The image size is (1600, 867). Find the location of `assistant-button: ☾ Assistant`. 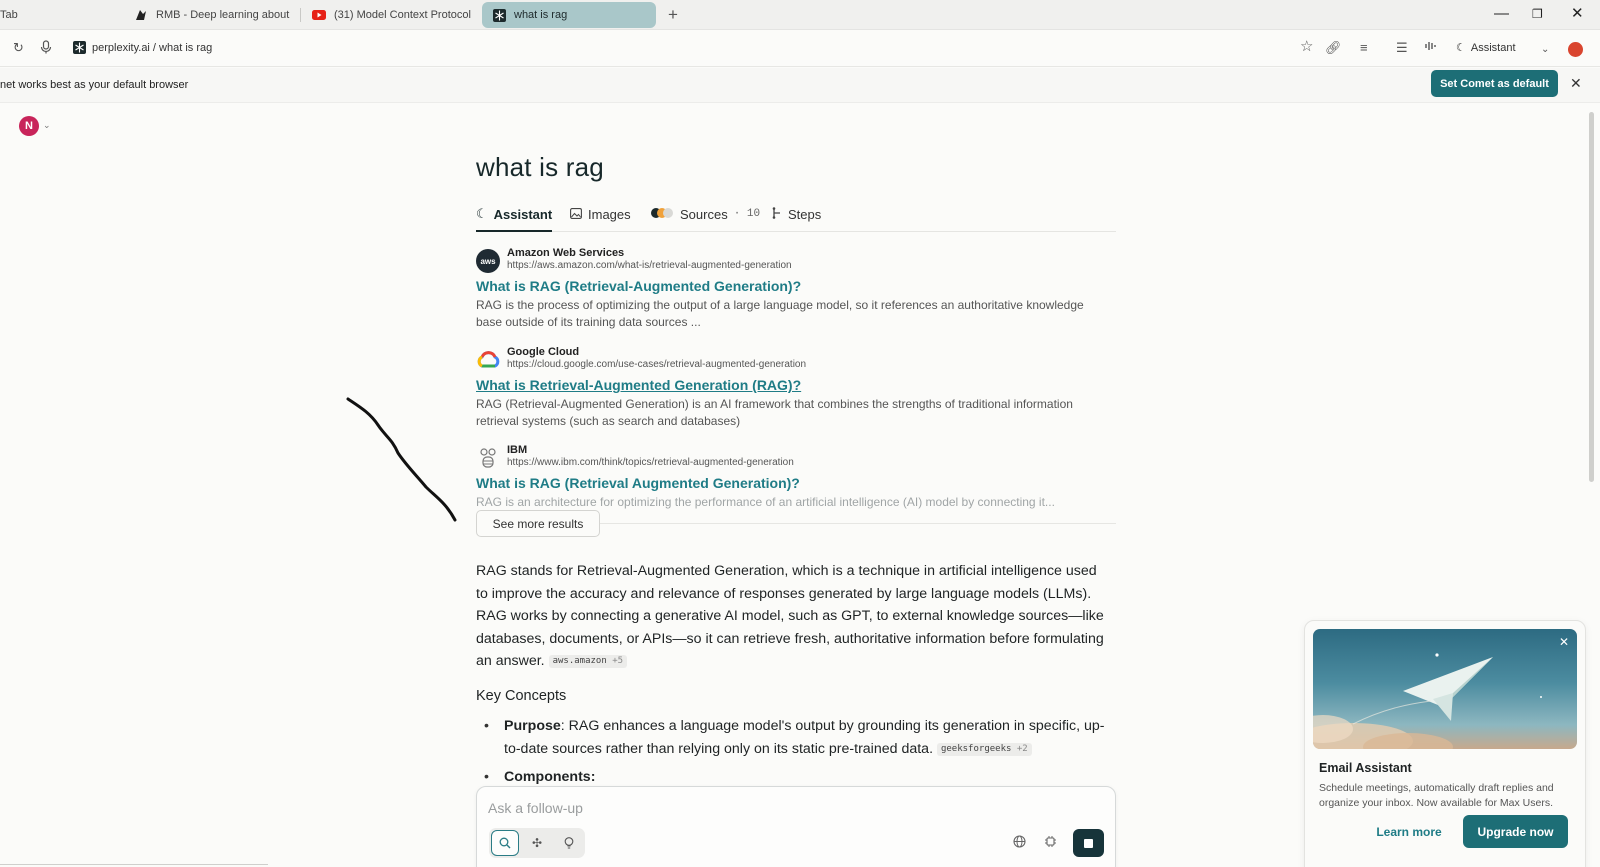

assistant-button: ☾ Assistant is located at coordinates (1486, 48).